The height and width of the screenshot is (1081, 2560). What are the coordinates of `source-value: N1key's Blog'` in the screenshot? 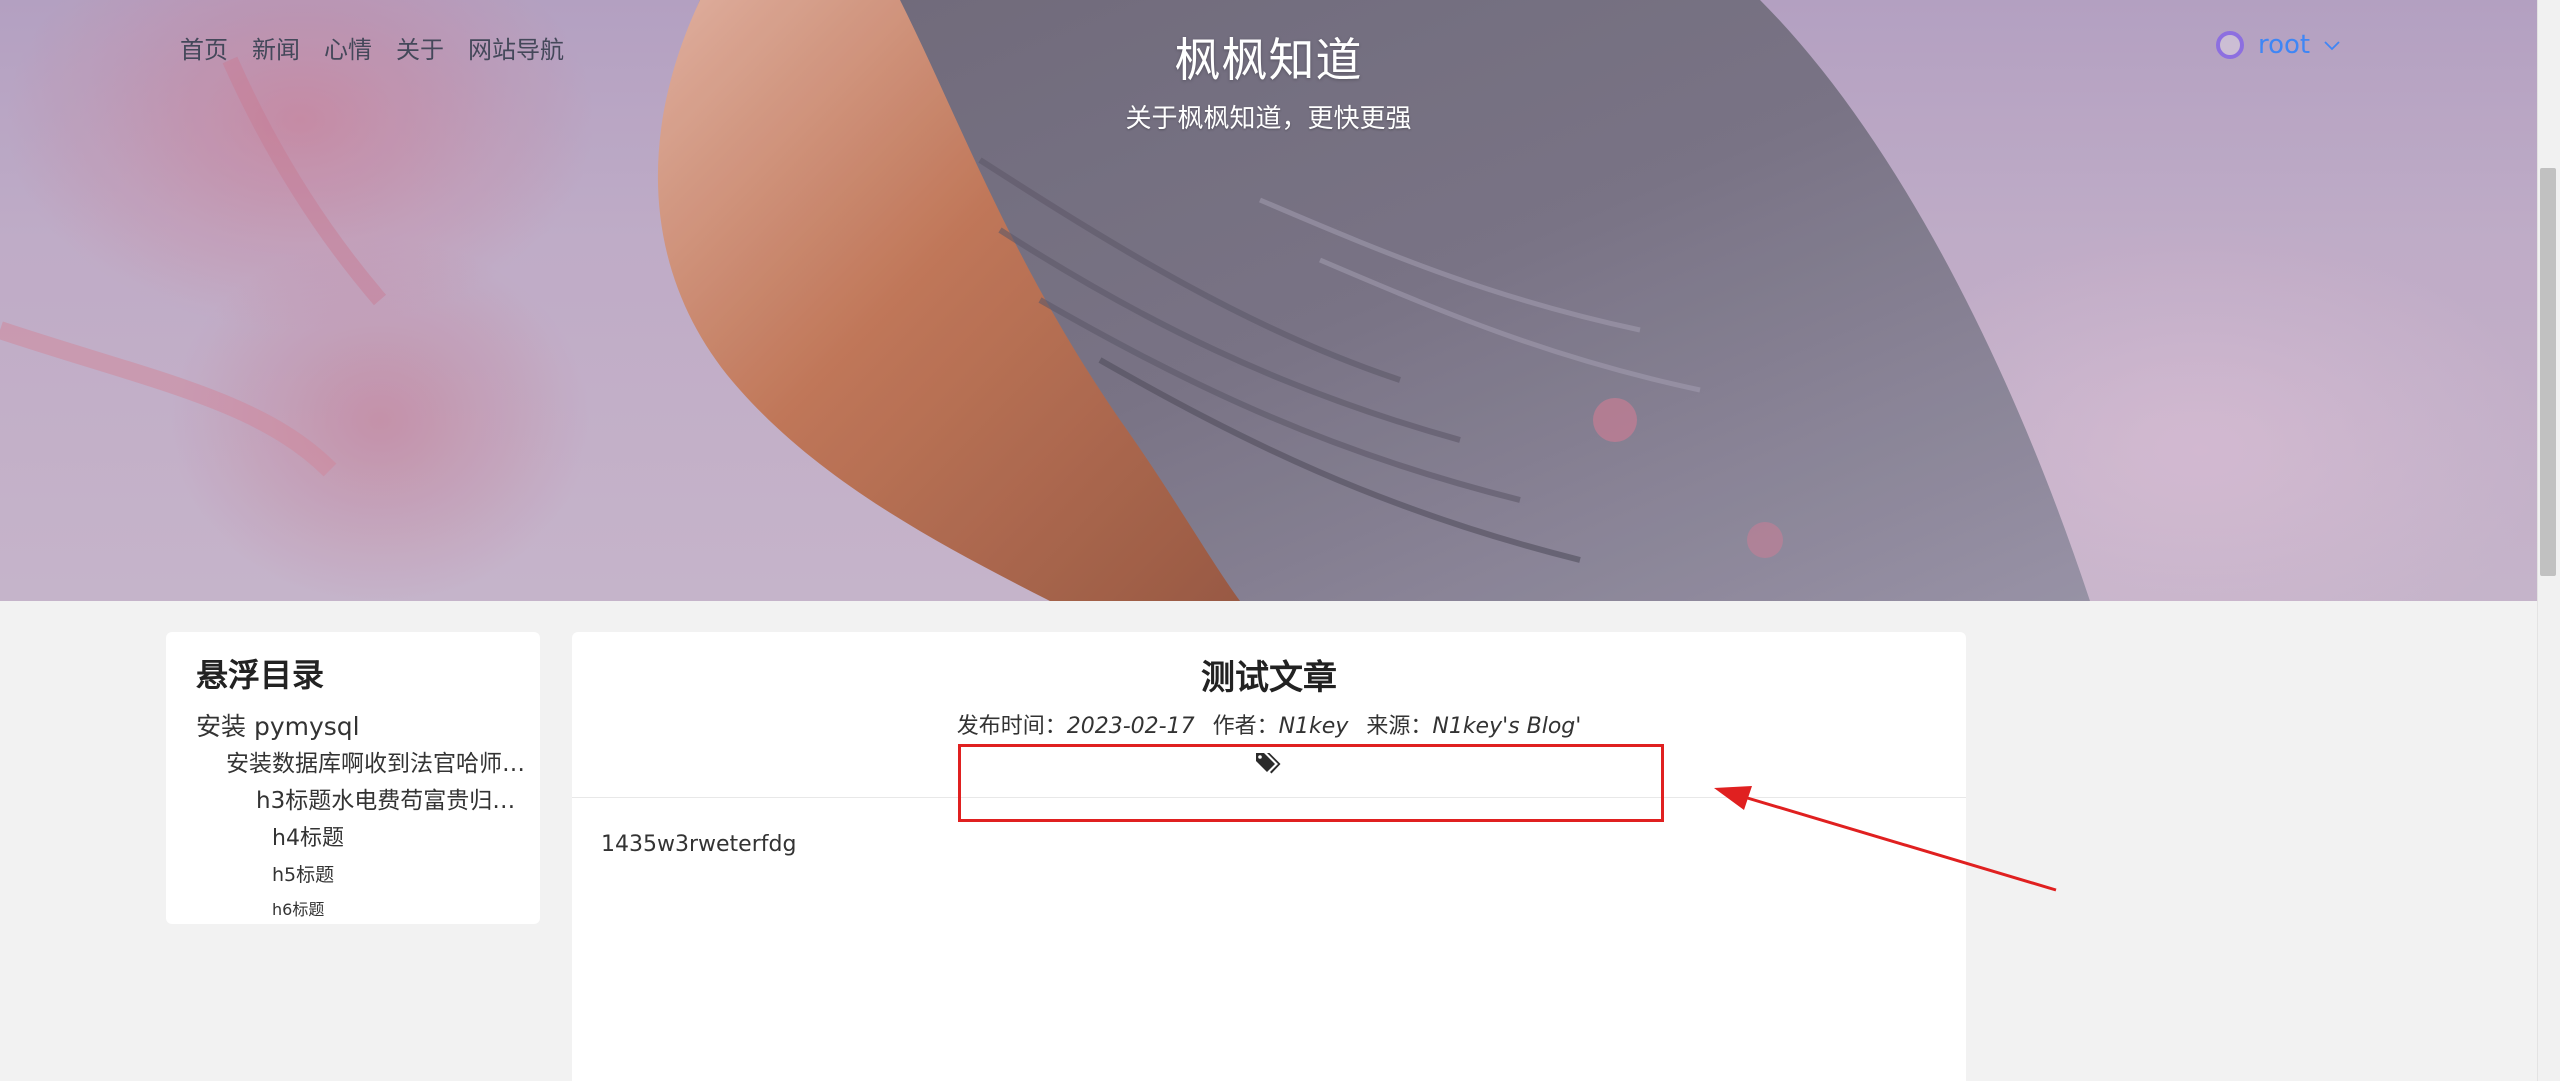 It's located at (1507, 726).